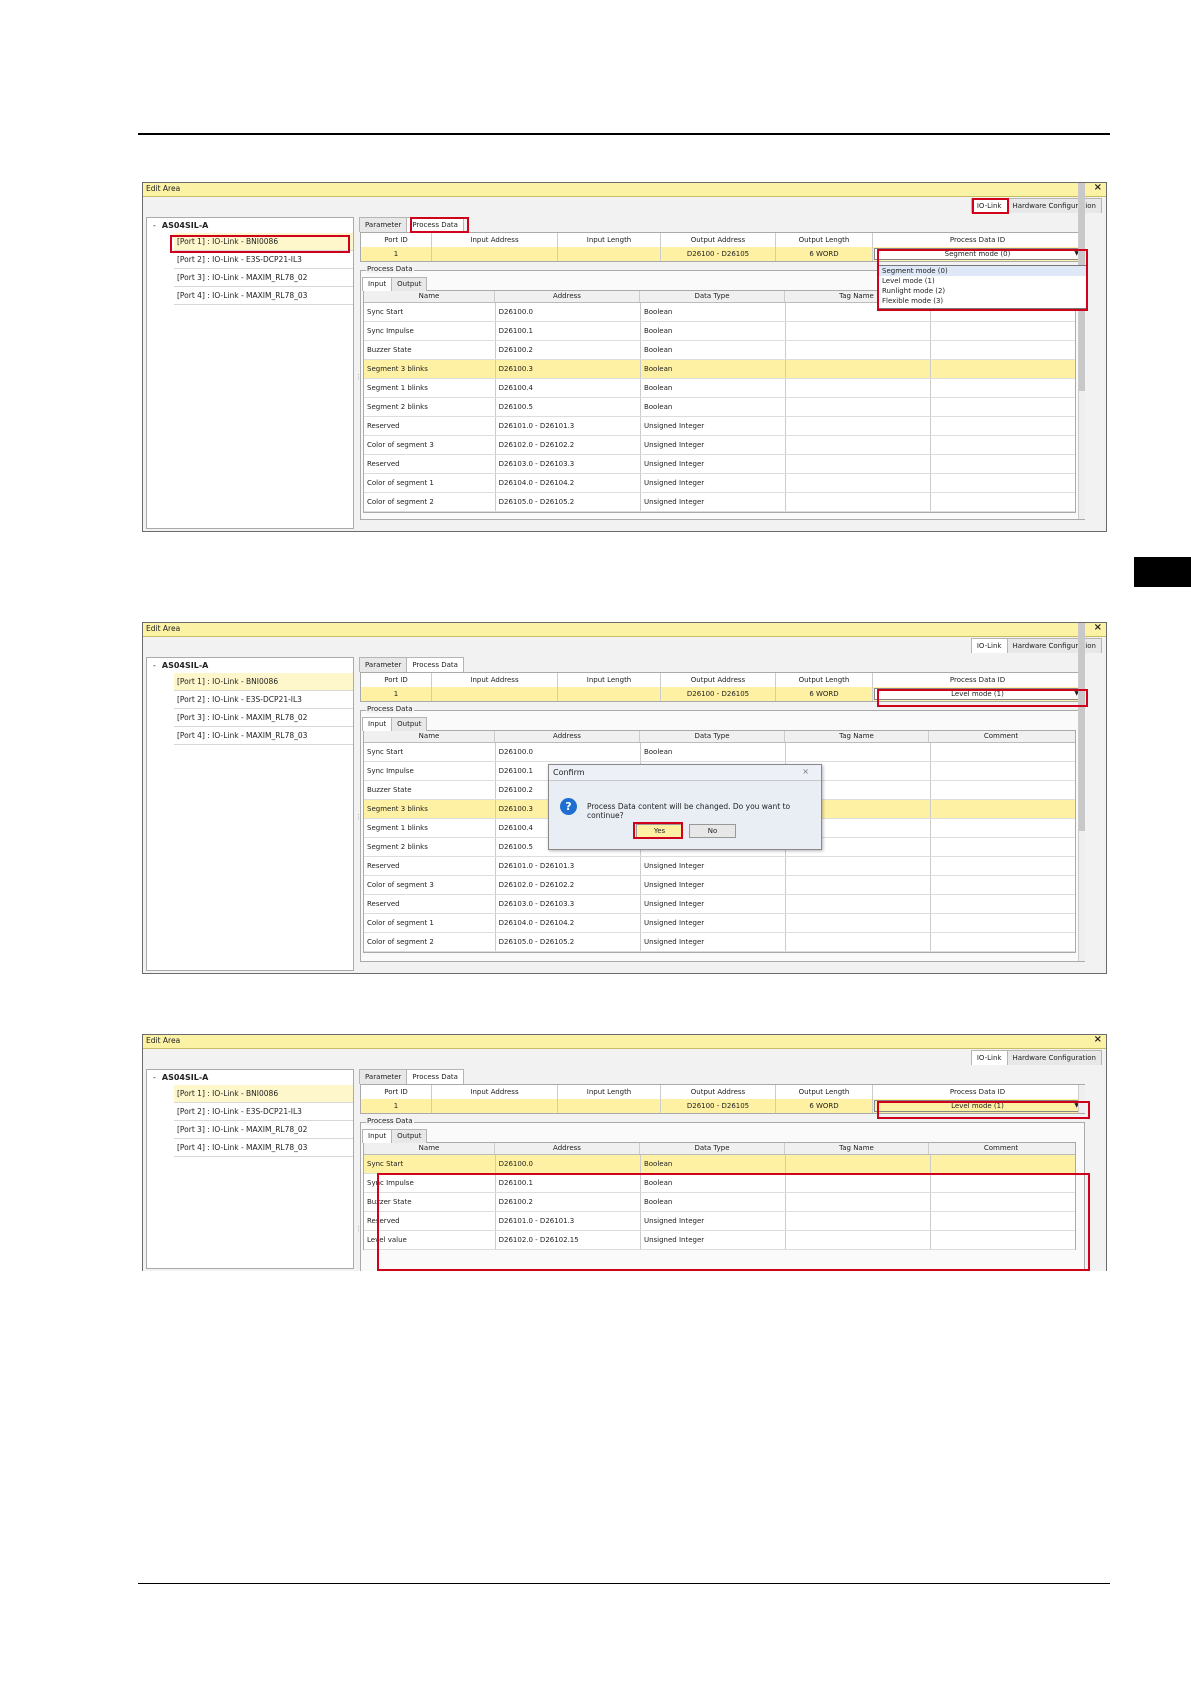  I want to click on cell-name: Color of segment 3, so click(430, 445).